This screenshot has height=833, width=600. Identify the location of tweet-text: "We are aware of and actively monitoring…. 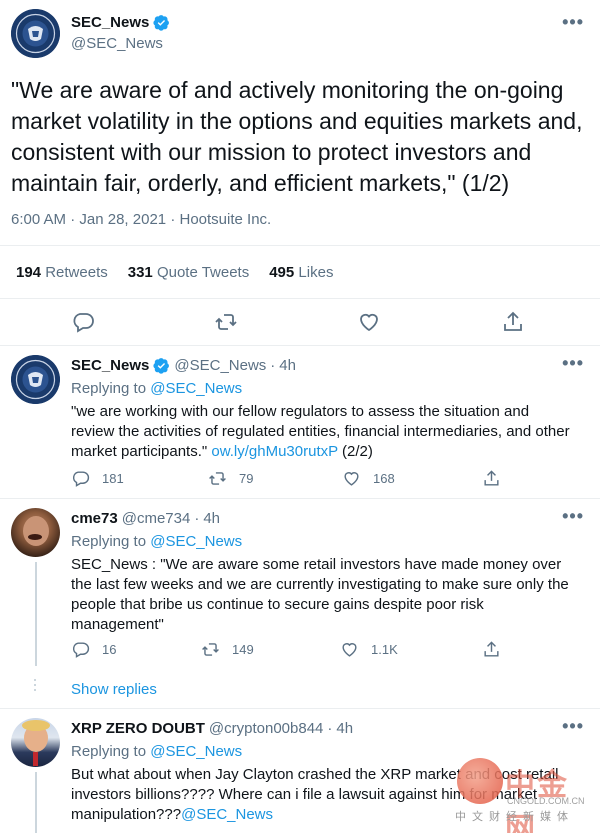
(297, 136).